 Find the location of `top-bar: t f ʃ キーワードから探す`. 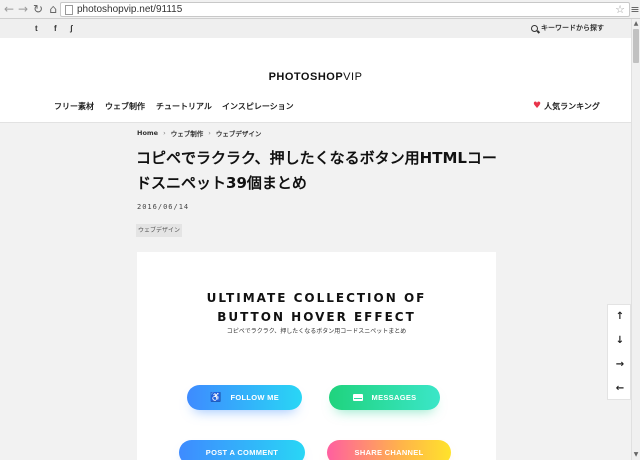

top-bar: t f ʃ キーワードから探す is located at coordinates (315, 28).